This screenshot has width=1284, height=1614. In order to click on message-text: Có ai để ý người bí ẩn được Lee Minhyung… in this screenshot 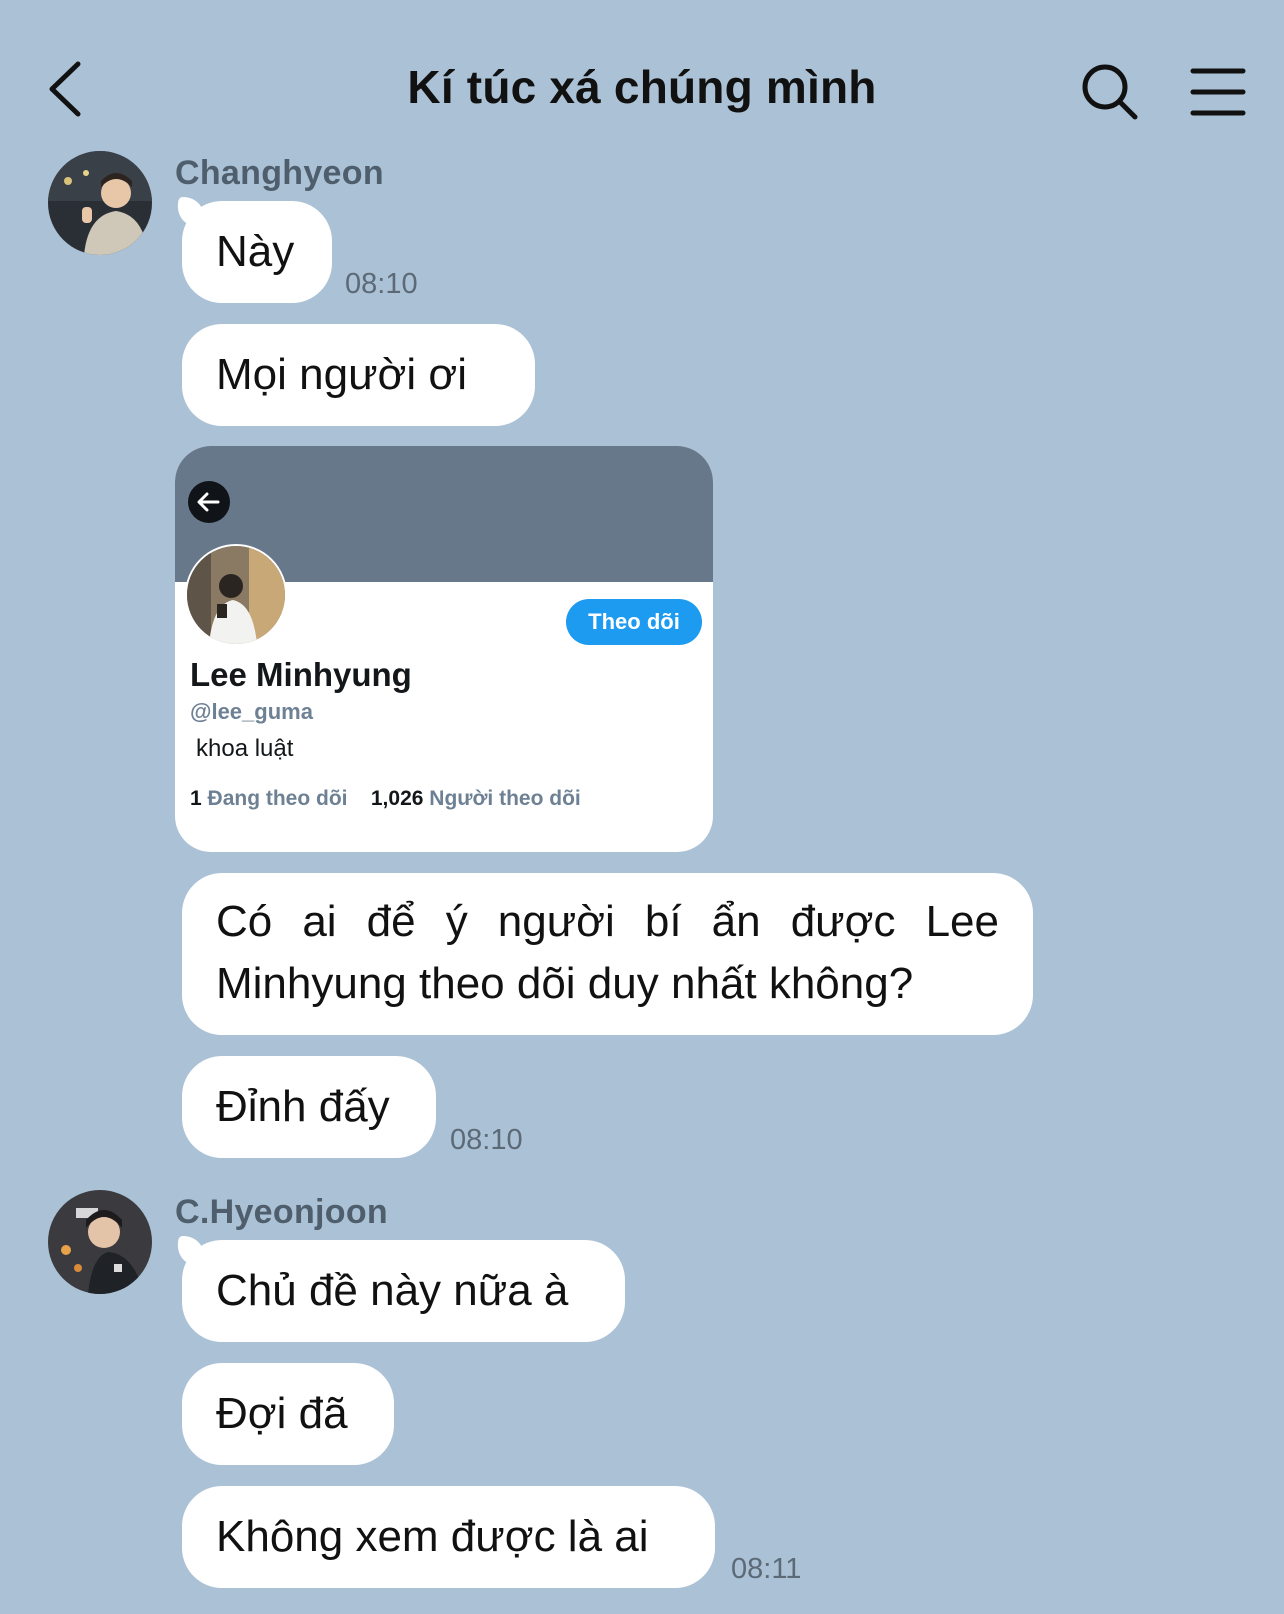, I will do `click(607, 952)`.